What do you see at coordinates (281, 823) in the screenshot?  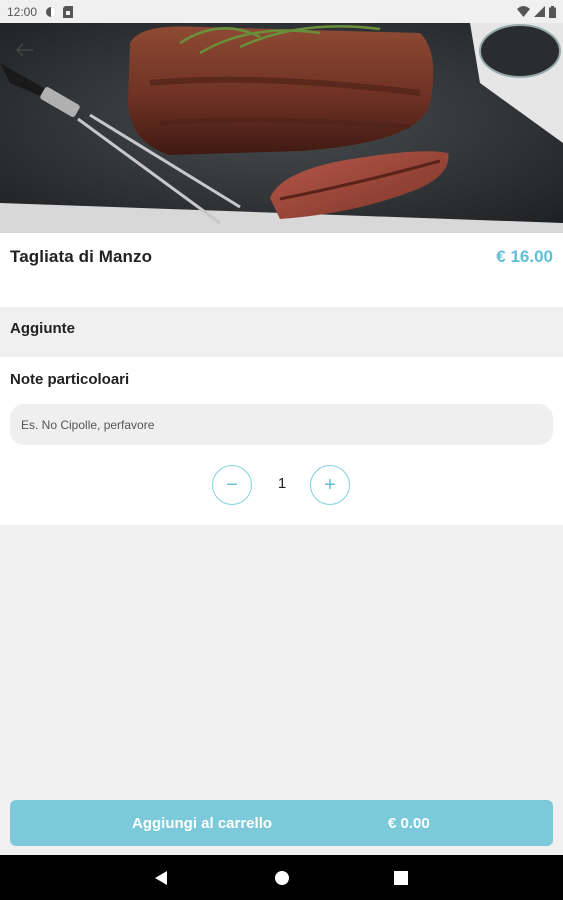 I see `add-to-cart-button: Aggiungi al carrello € 0.00` at bounding box center [281, 823].